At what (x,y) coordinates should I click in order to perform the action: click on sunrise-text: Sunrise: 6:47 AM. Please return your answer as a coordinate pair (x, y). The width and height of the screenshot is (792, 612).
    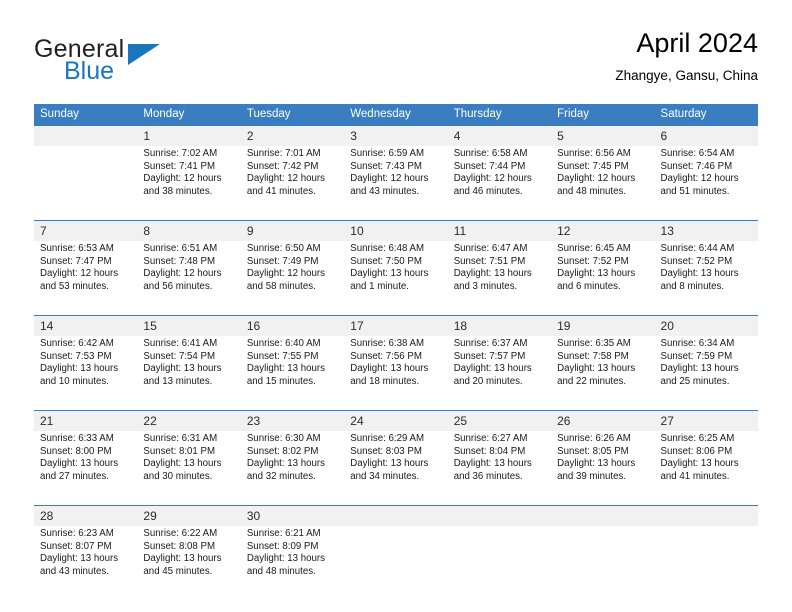
    Looking at the image, I should click on (490, 248).